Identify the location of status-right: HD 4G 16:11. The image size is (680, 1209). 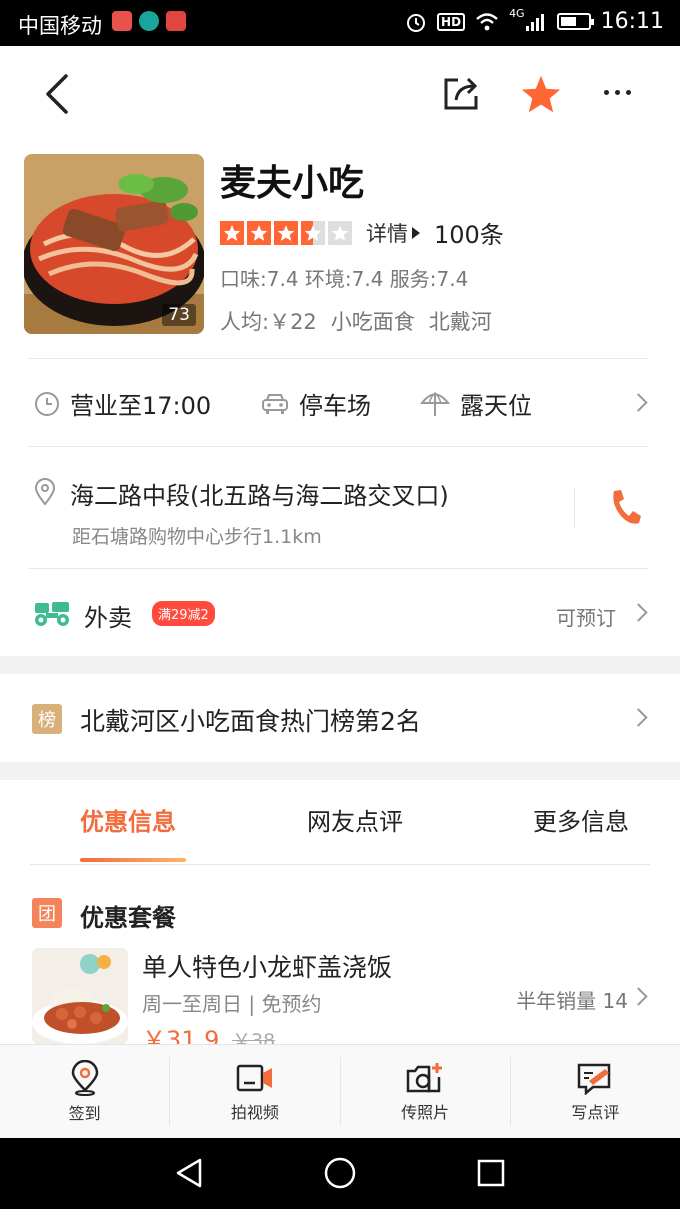
(534, 20).